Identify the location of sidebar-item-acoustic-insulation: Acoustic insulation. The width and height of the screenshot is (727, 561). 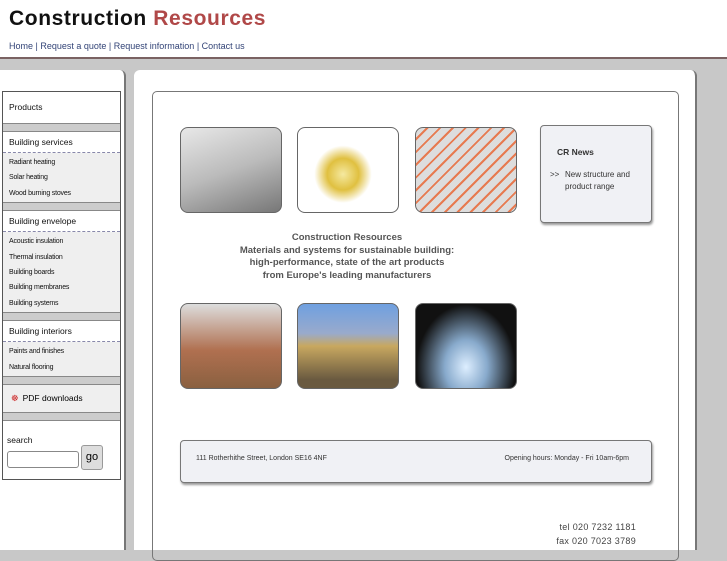
(61, 241).